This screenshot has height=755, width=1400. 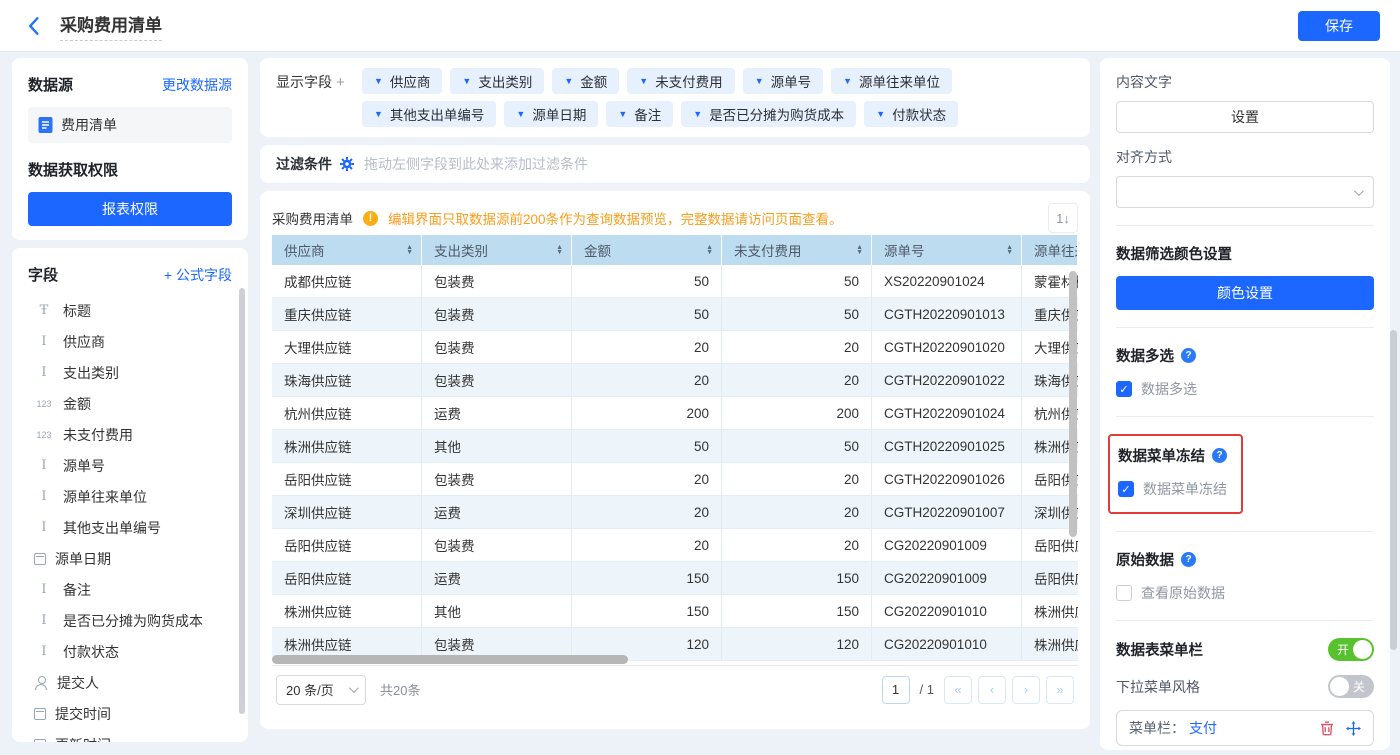 I want to click on column-header: 支出类别 ▲ ▼, so click(x=497, y=250).